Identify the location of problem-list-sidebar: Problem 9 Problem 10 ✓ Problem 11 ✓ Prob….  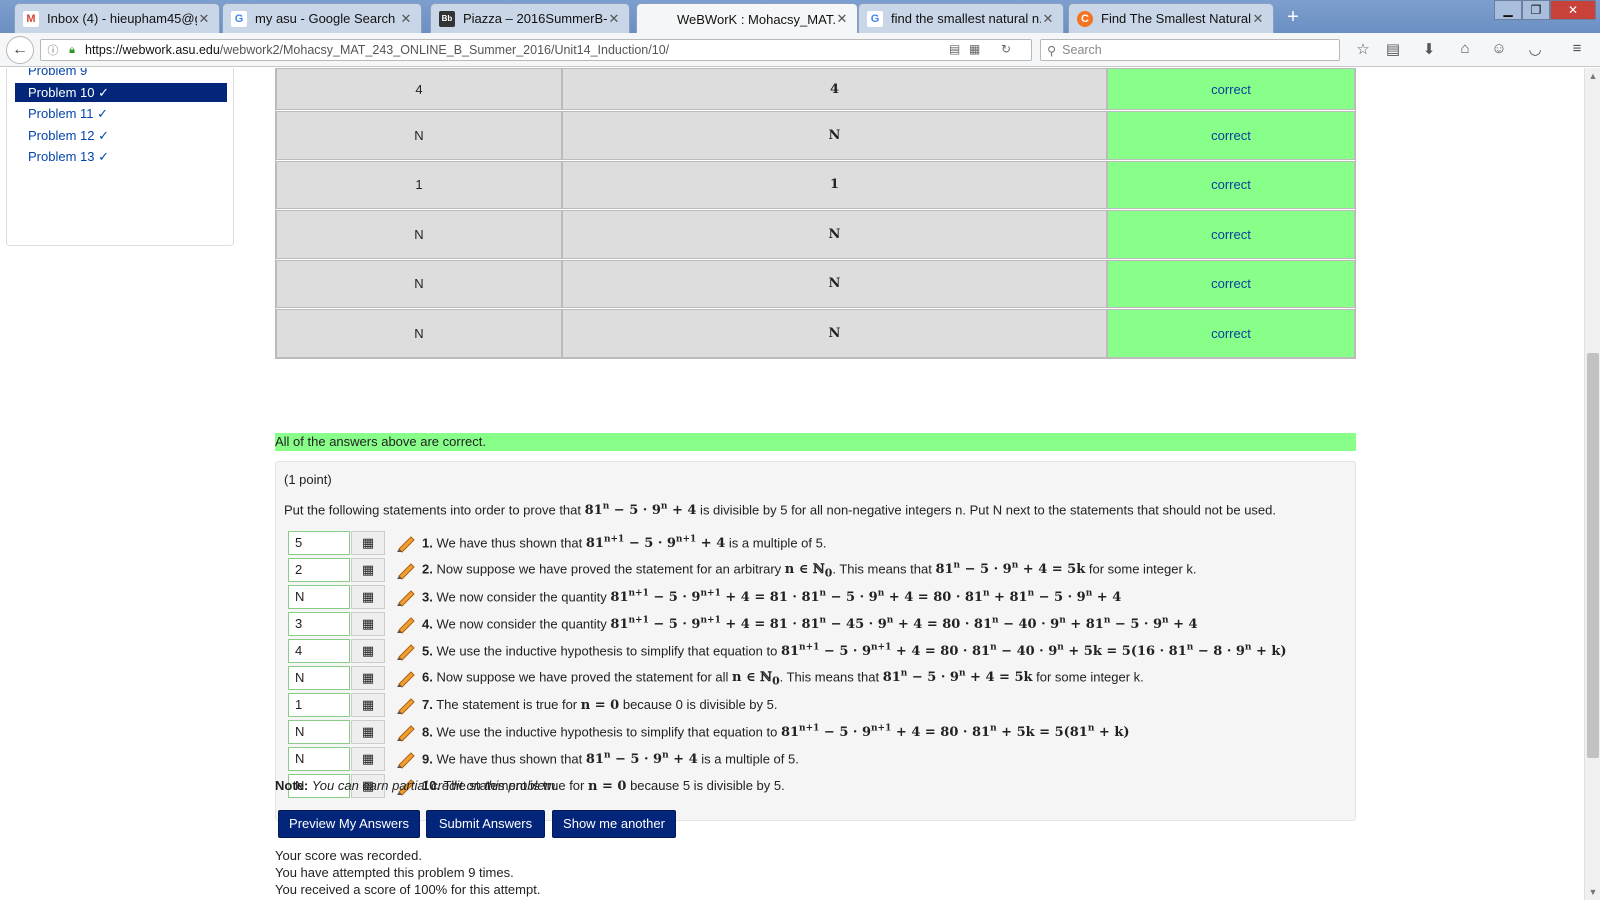
(120, 157).